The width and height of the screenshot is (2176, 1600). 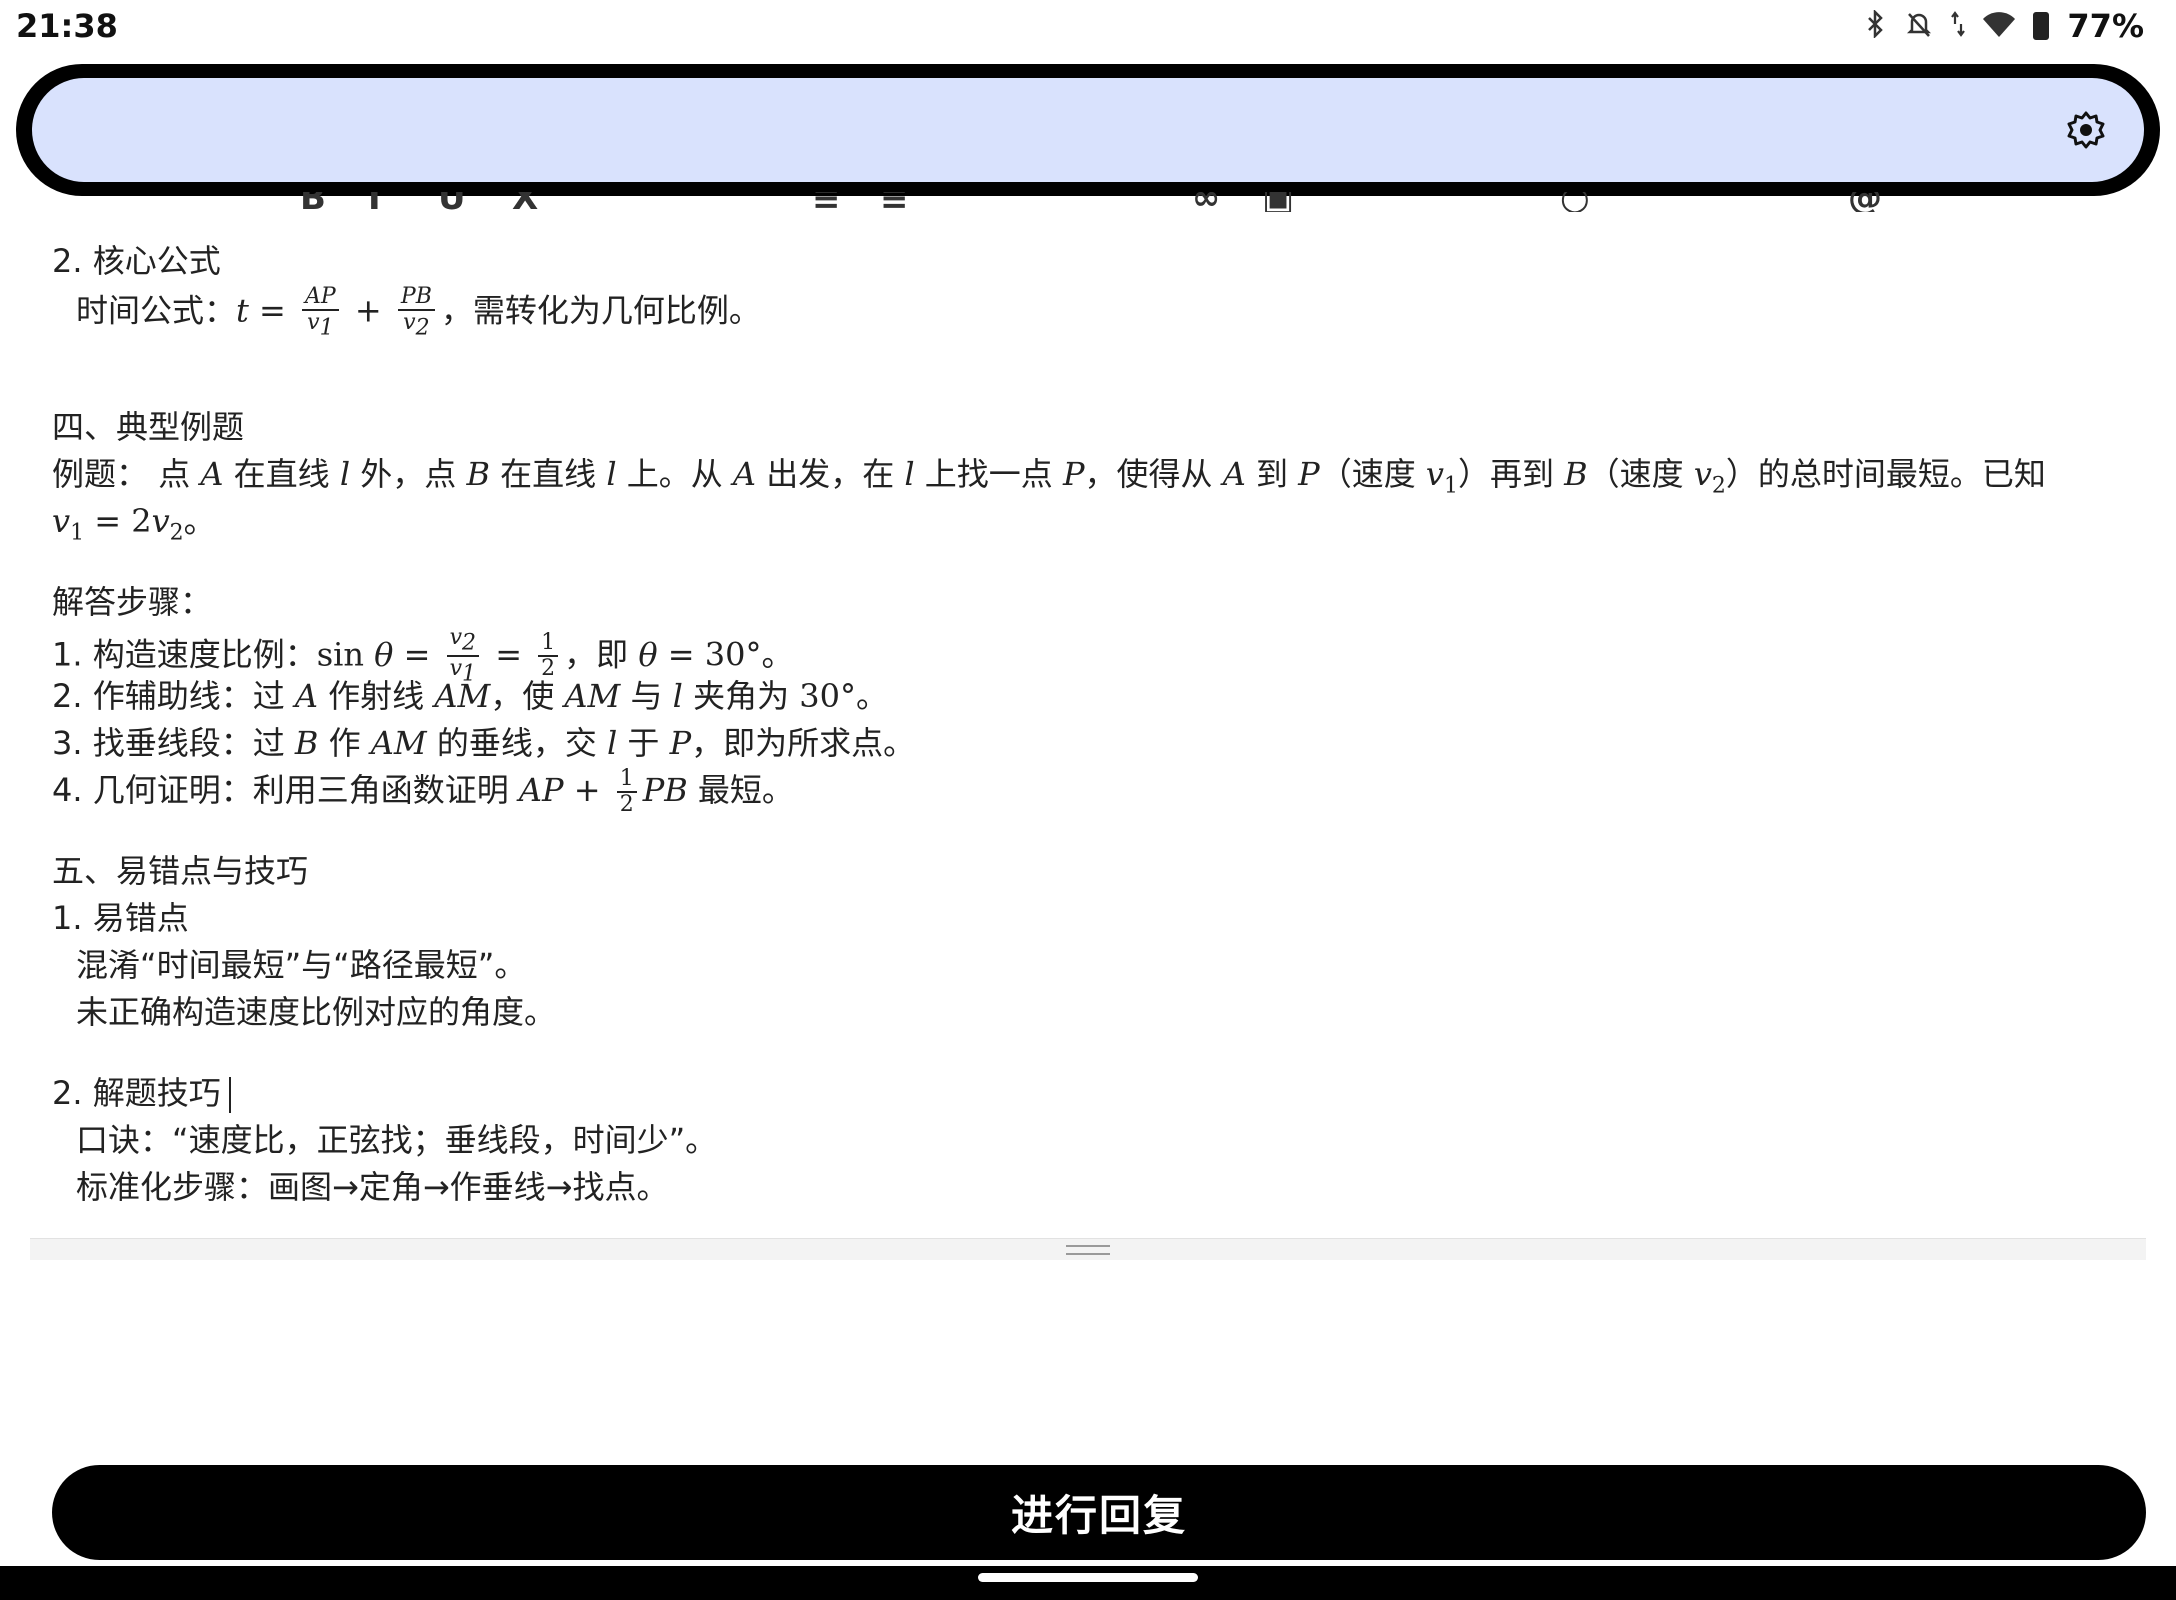 I want to click on formula-title: 2. 核心公式, so click(x=136, y=261).